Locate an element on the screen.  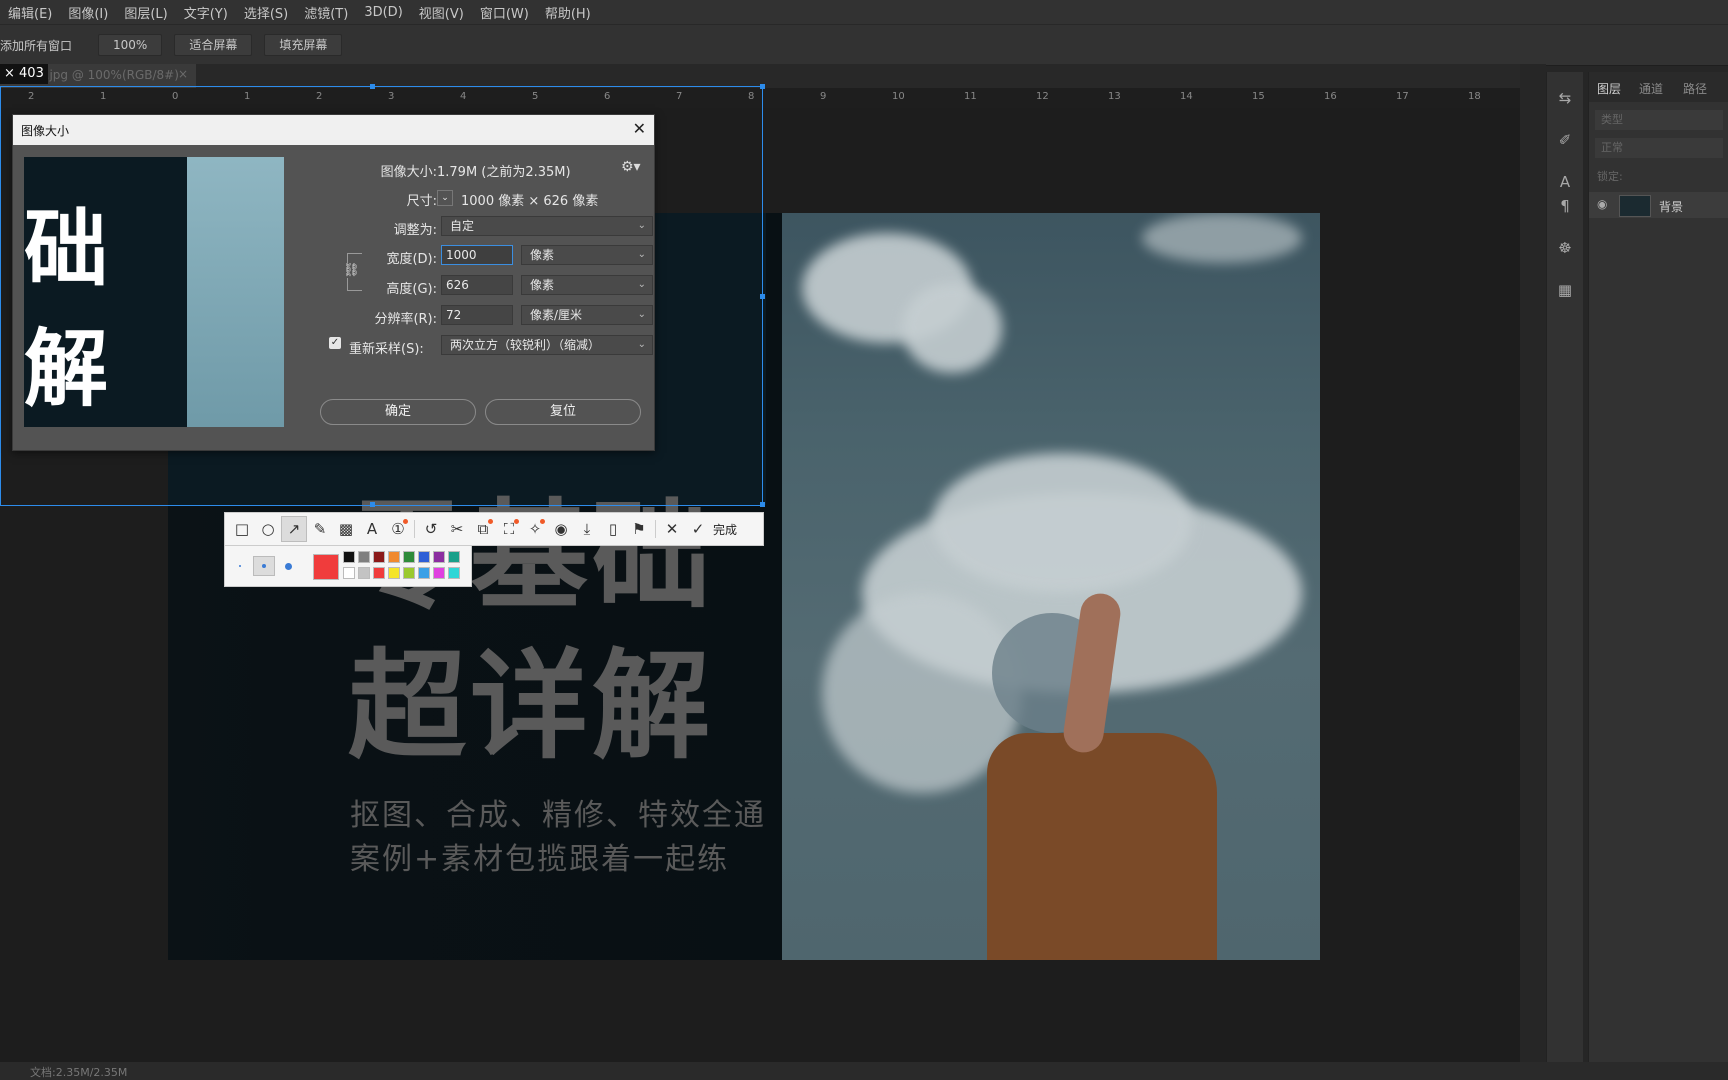
grid-icon: ▦ is located at coordinates (1565, 290).